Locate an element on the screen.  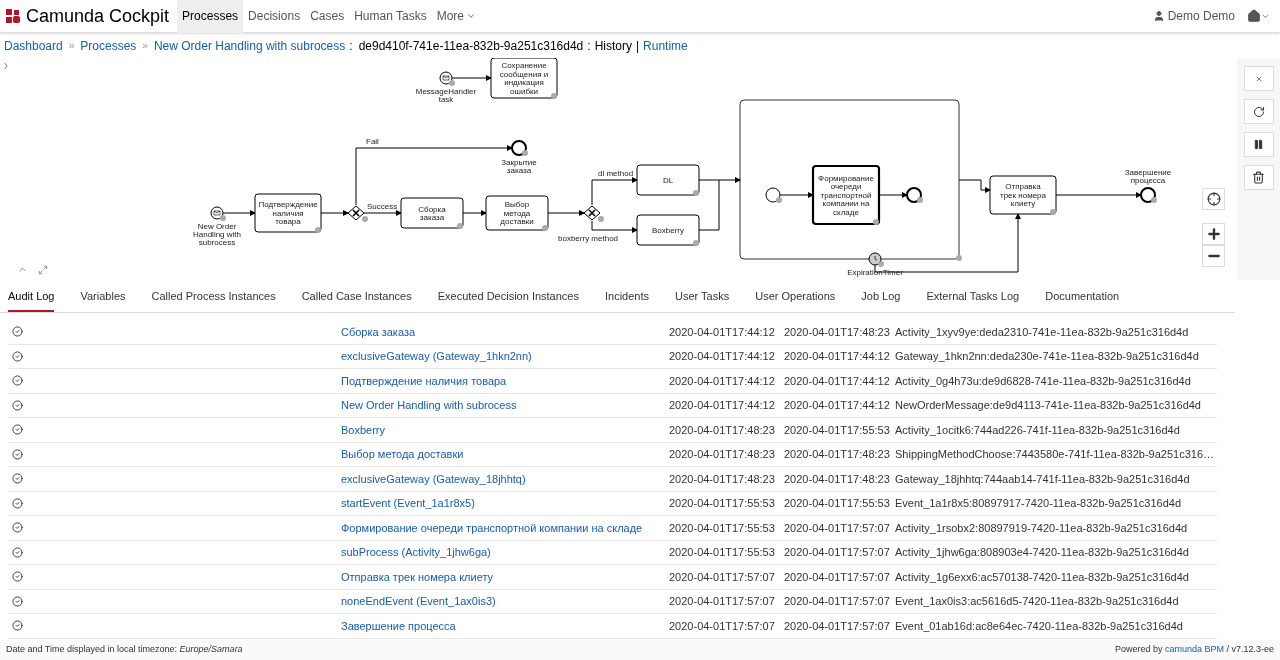
caret-icon is located at coordinates (471, 16).